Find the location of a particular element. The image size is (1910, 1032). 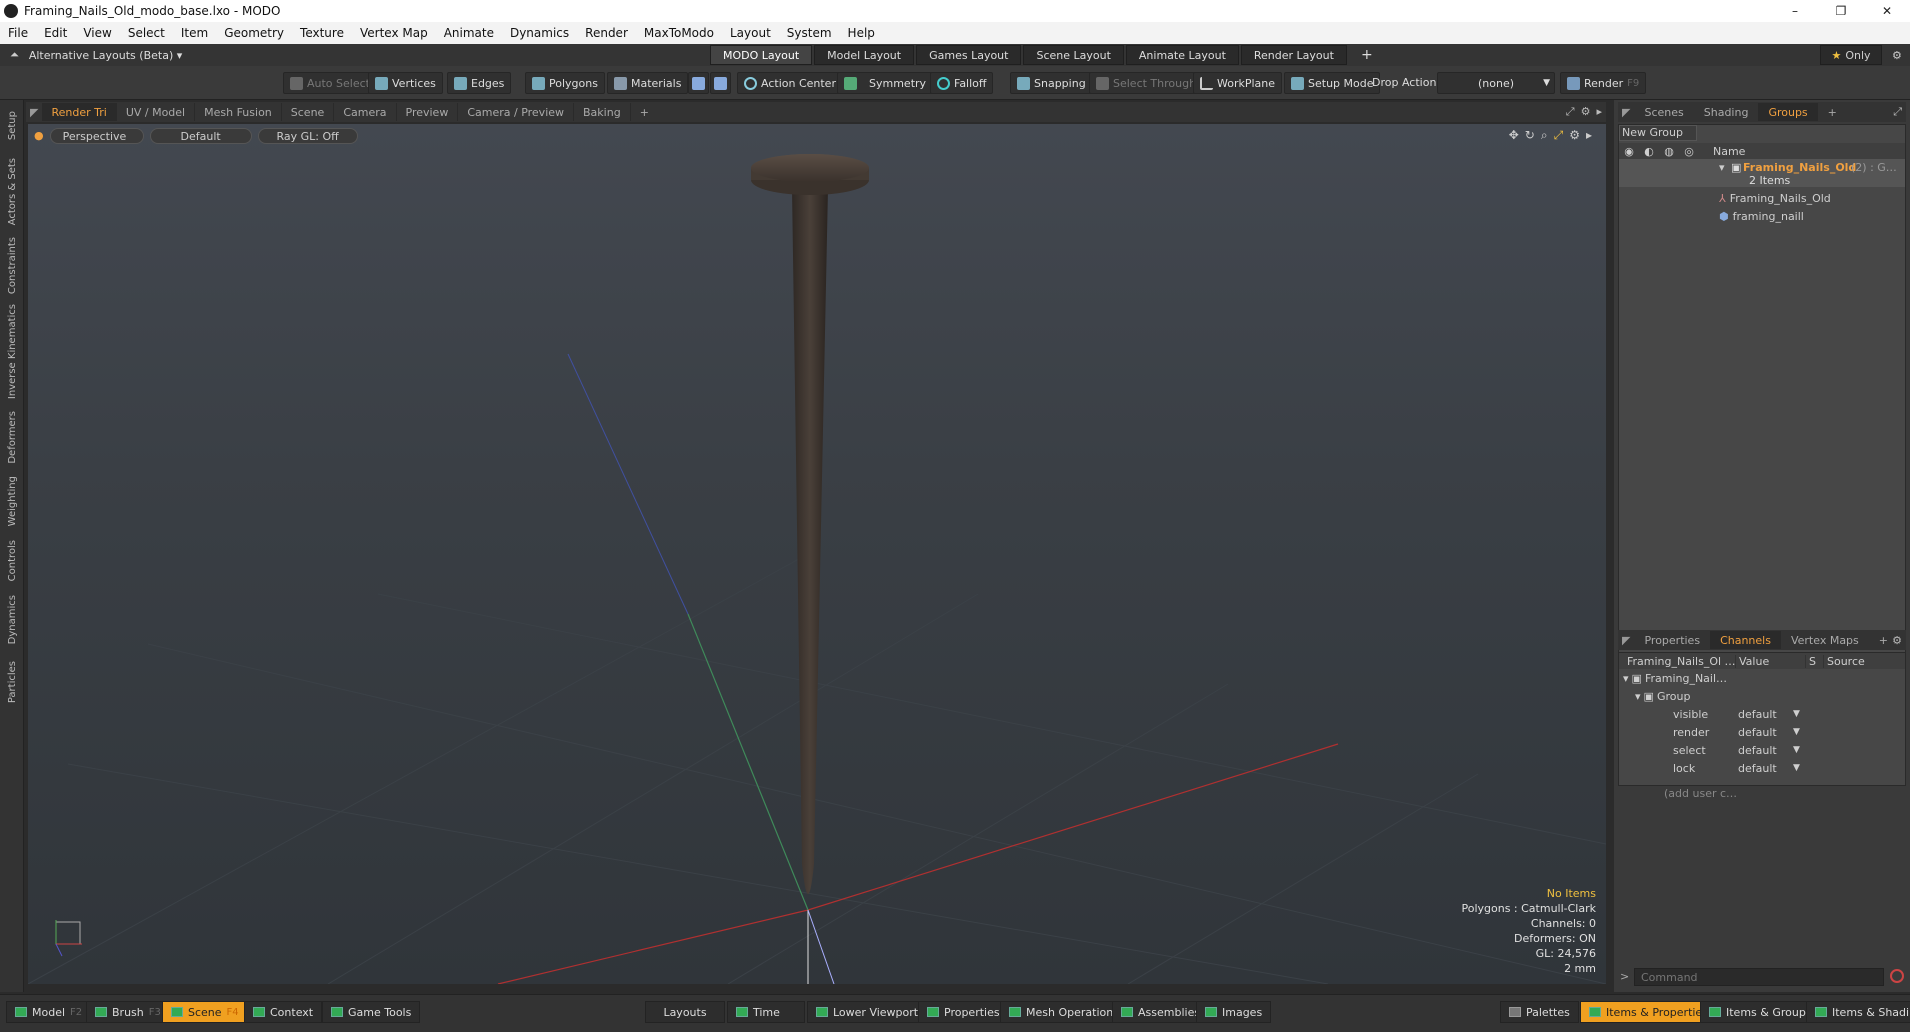

edges-button: Edges is located at coordinates (479, 83).